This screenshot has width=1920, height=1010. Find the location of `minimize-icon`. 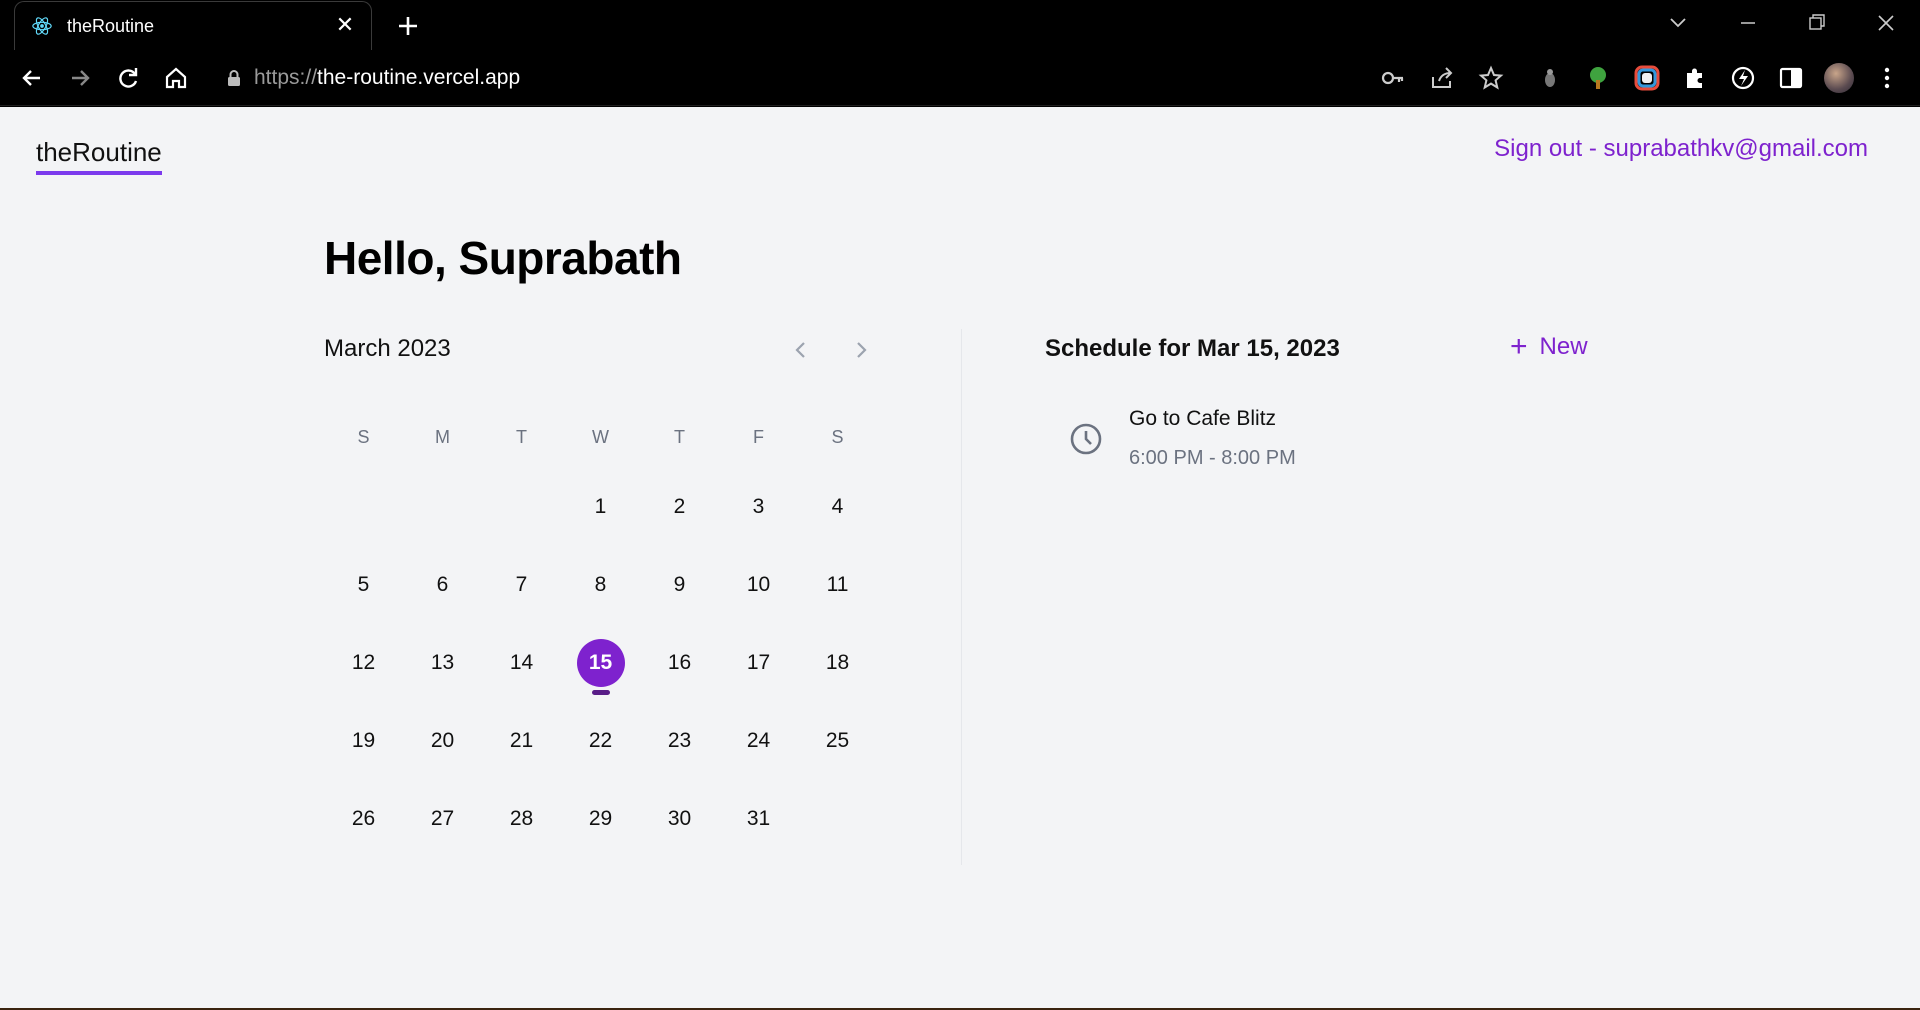

minimize-icon is located at coordinates (1748, 23).